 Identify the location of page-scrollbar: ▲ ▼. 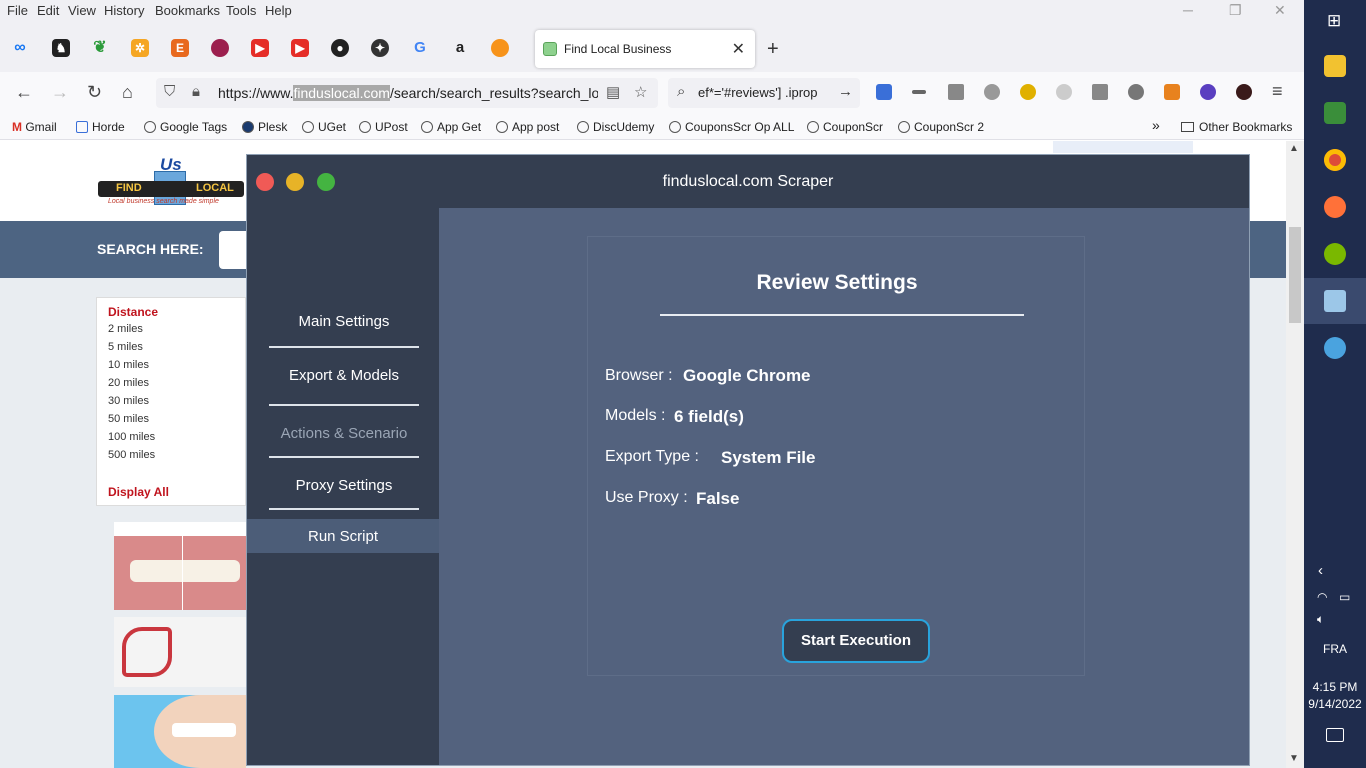
(1295, 454).